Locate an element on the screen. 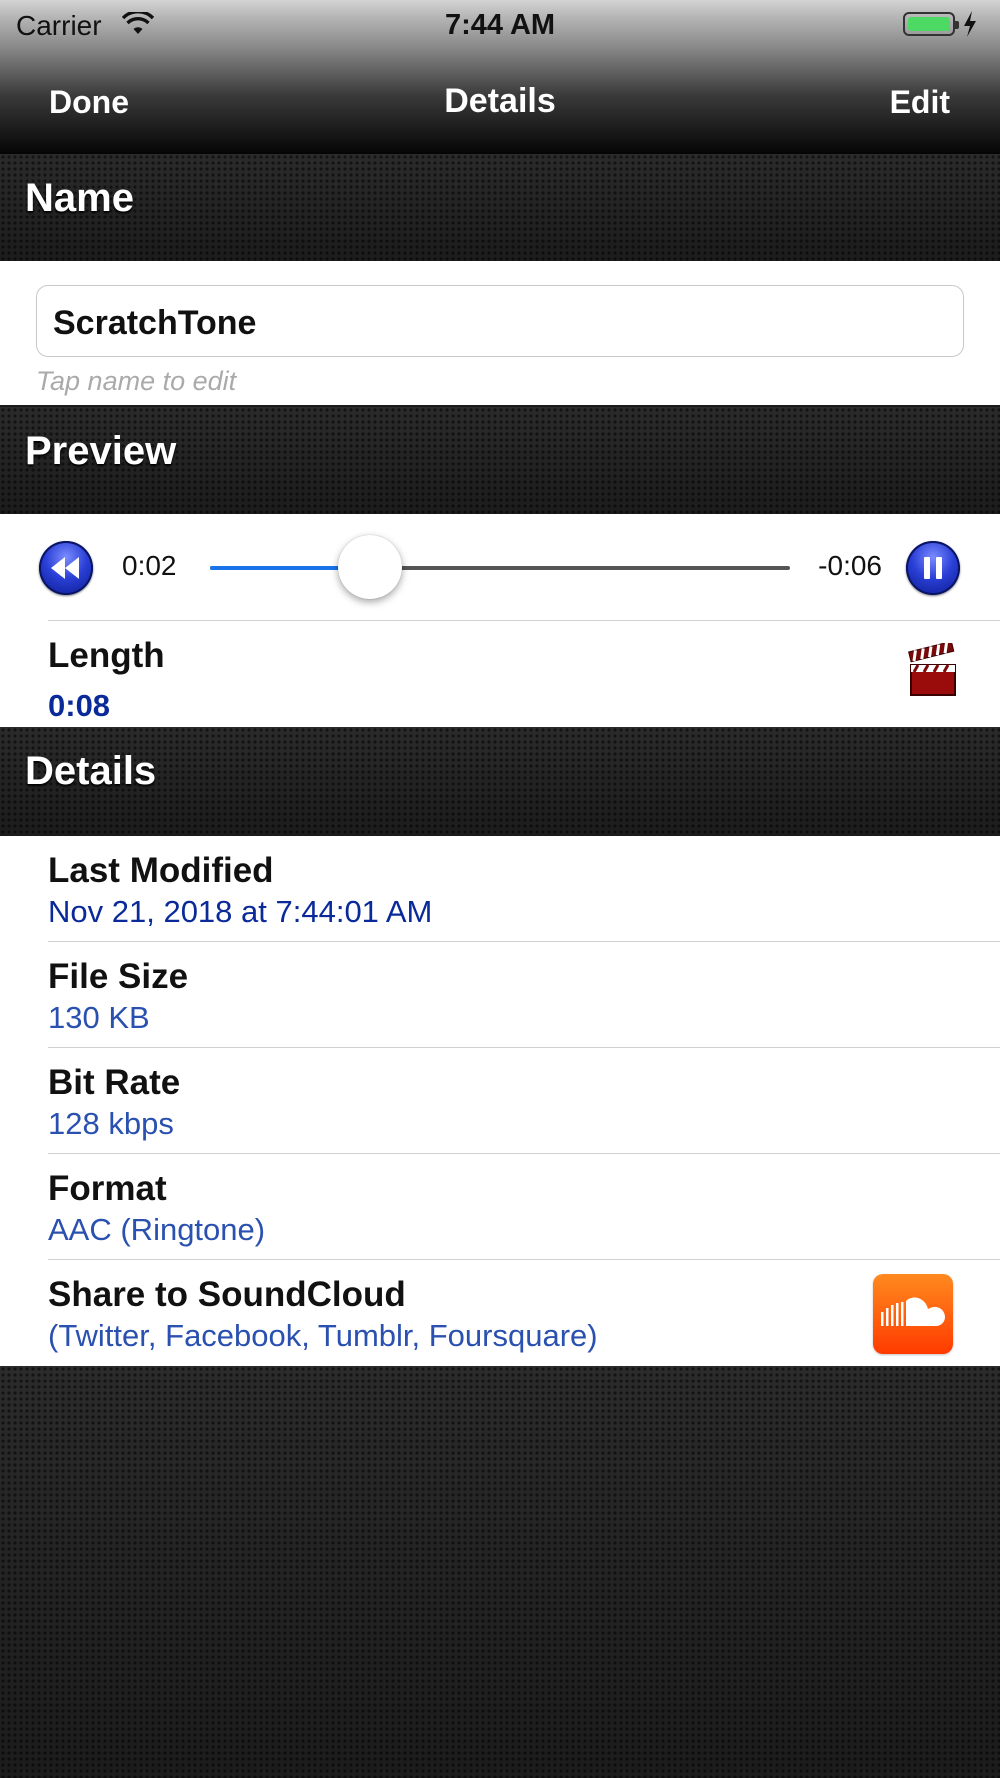 The image size is (1000, 1778). remaining-time: -0:06 is located at coordinates (850, 565).